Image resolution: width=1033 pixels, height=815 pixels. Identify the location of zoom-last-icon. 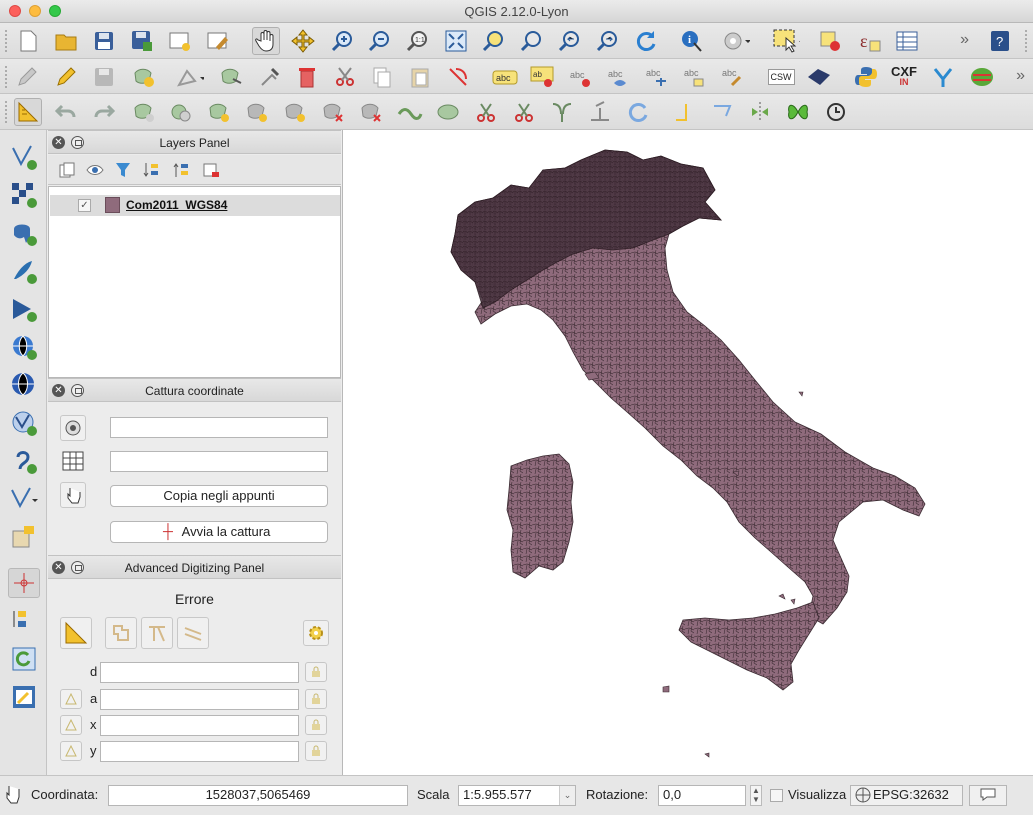
(570, 41).